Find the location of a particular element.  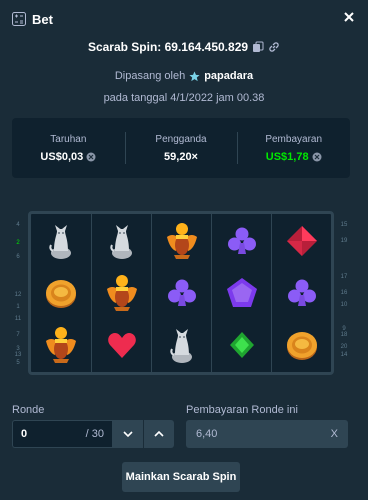

stat-value: US$0,03 is located at coordinates (68, 157).